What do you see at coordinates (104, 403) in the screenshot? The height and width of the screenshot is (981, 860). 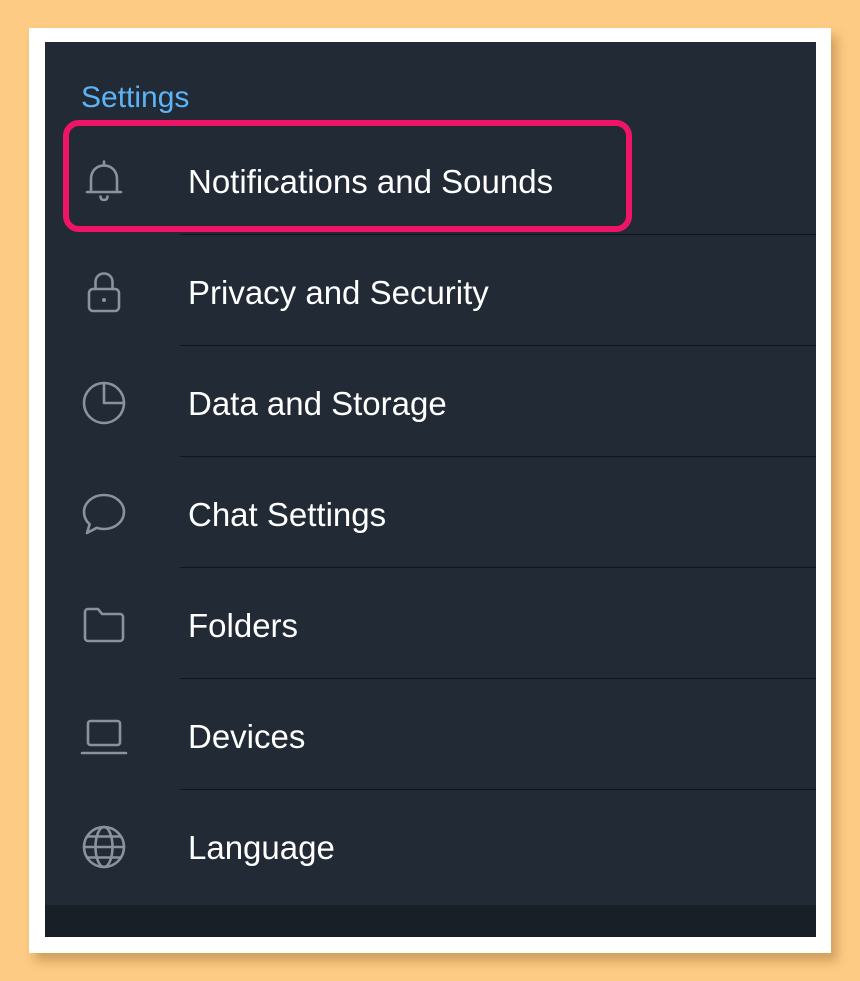 I see `pie-chart-icon` at bounding box center [104, 403].